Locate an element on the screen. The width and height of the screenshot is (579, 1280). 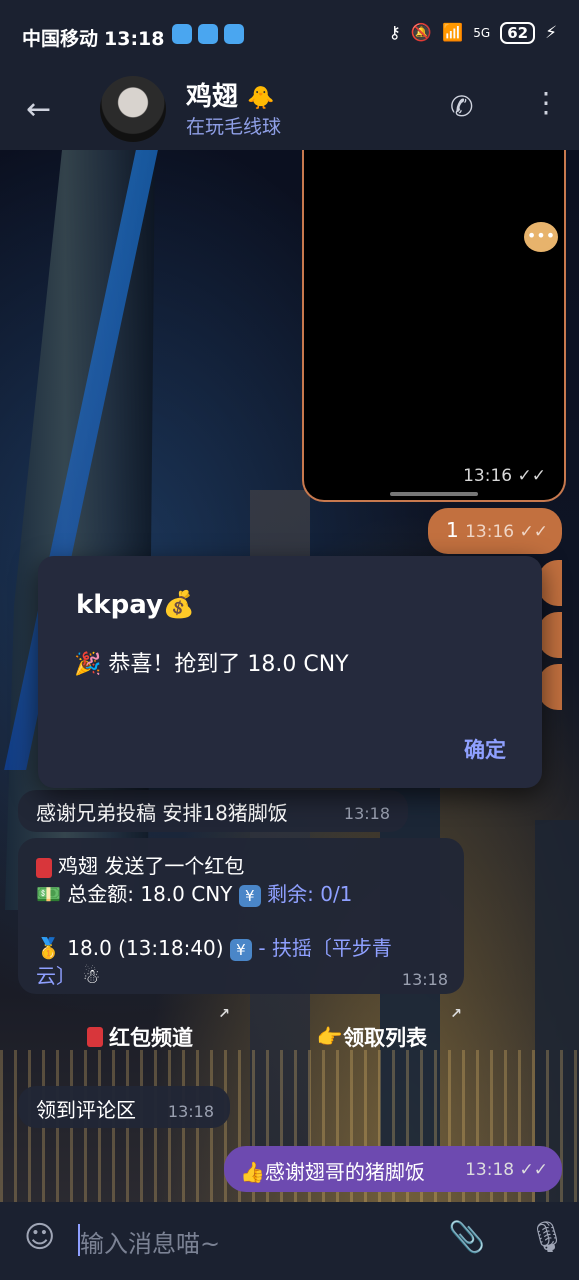
incoming-message: 感谢兄弟投稿 安排18猪脚饭 13:18 is located at coordinates (213, 811).